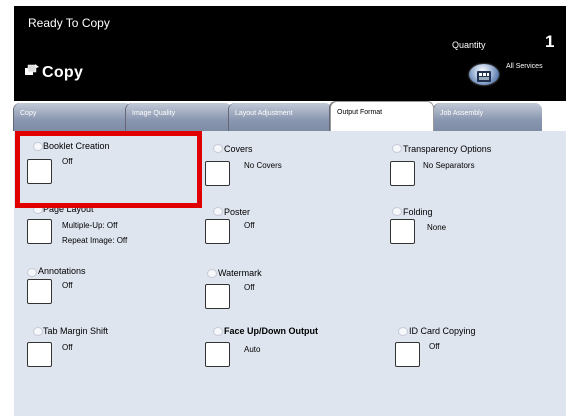 The height and width of the screenshot is (416, 566). What do you see at coordinates (488, 117) in the screenshot?
I see `tab-job-assembly: Job Assembly` at bounding box center [488, 117].